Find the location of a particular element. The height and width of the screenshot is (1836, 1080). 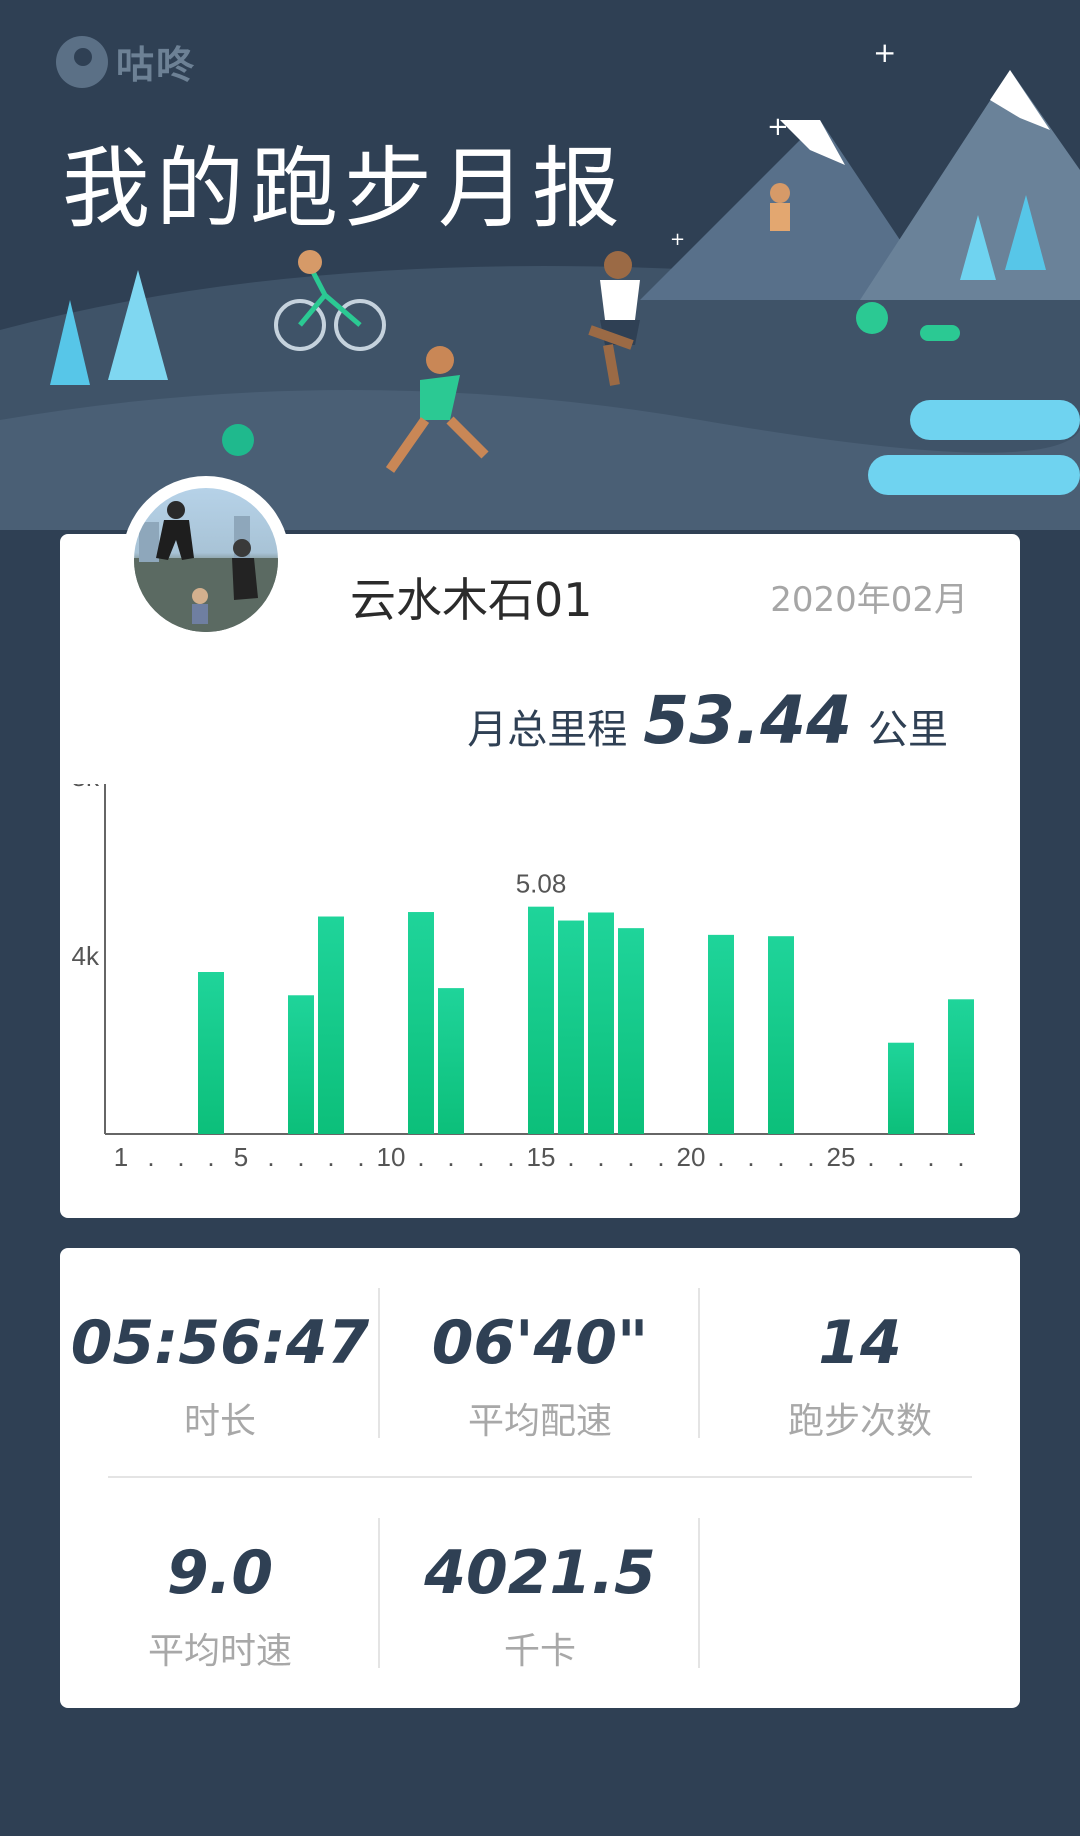

brand-name: 咕咚 is located at coordinates (156, 65).